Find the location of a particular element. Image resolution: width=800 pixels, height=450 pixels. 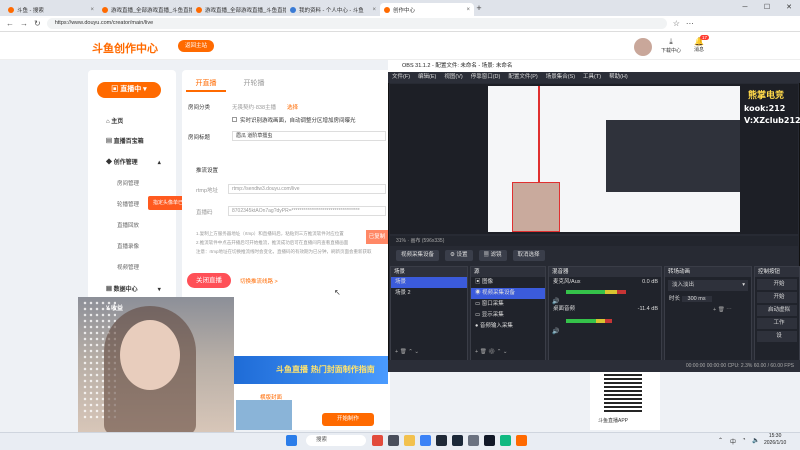

steam-icon is located at coordinates (457, 440).